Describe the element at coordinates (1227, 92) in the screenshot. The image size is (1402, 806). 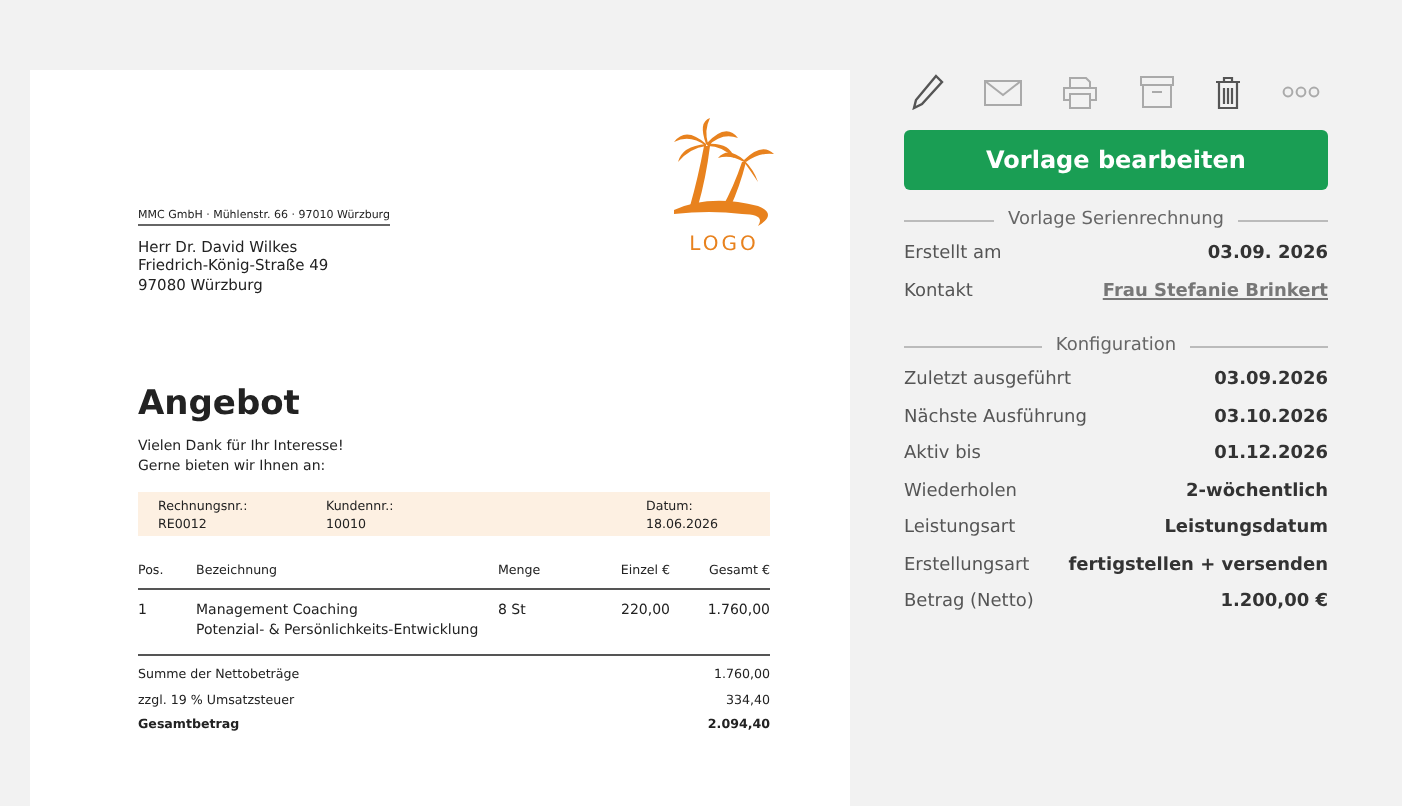
I see `trash-icon` at that location.